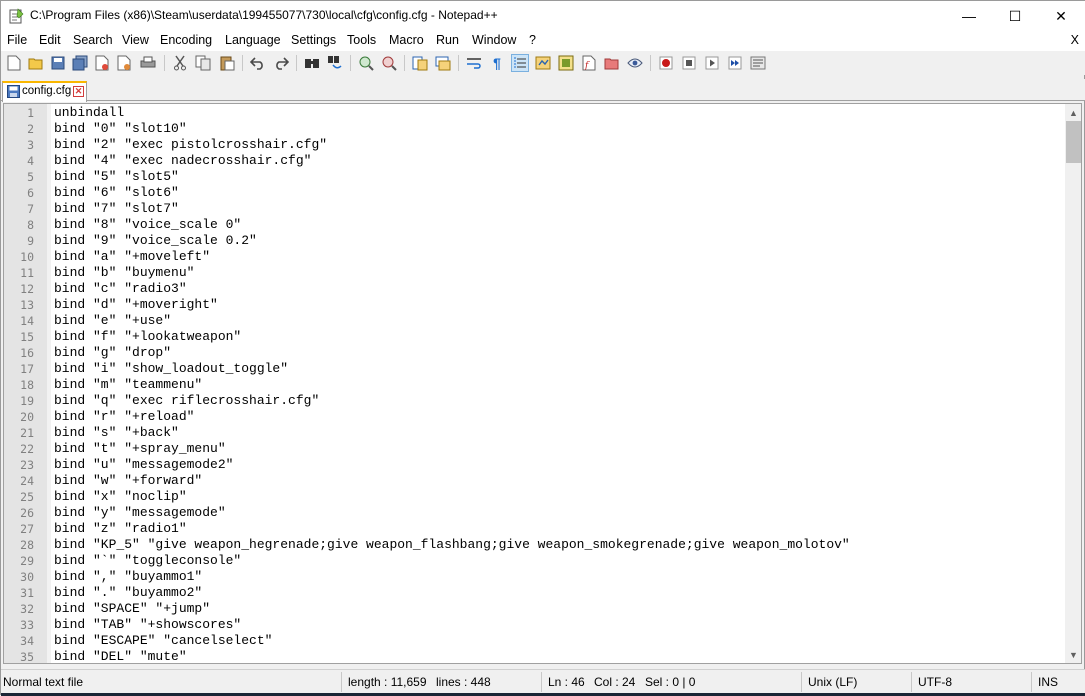  Describe the element at coordinates (227, 63) in the screenshot. I see `paste-icon` at that location.